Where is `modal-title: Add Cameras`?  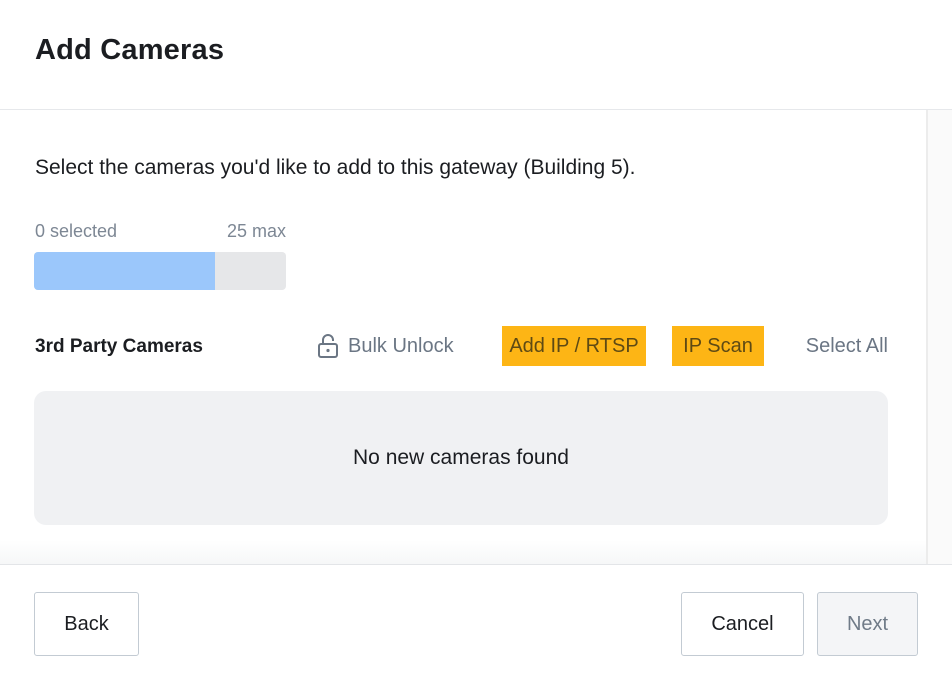 modal-title: Add Cameras is located at coordinates (130, 50).